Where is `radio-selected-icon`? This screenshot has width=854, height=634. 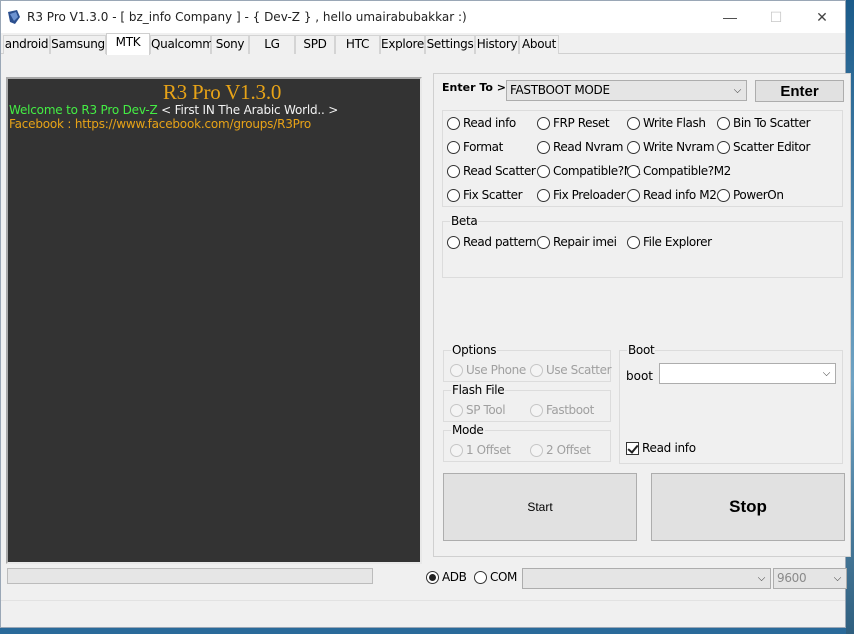
radio-selected-icon is located at coordinates (432, 577).